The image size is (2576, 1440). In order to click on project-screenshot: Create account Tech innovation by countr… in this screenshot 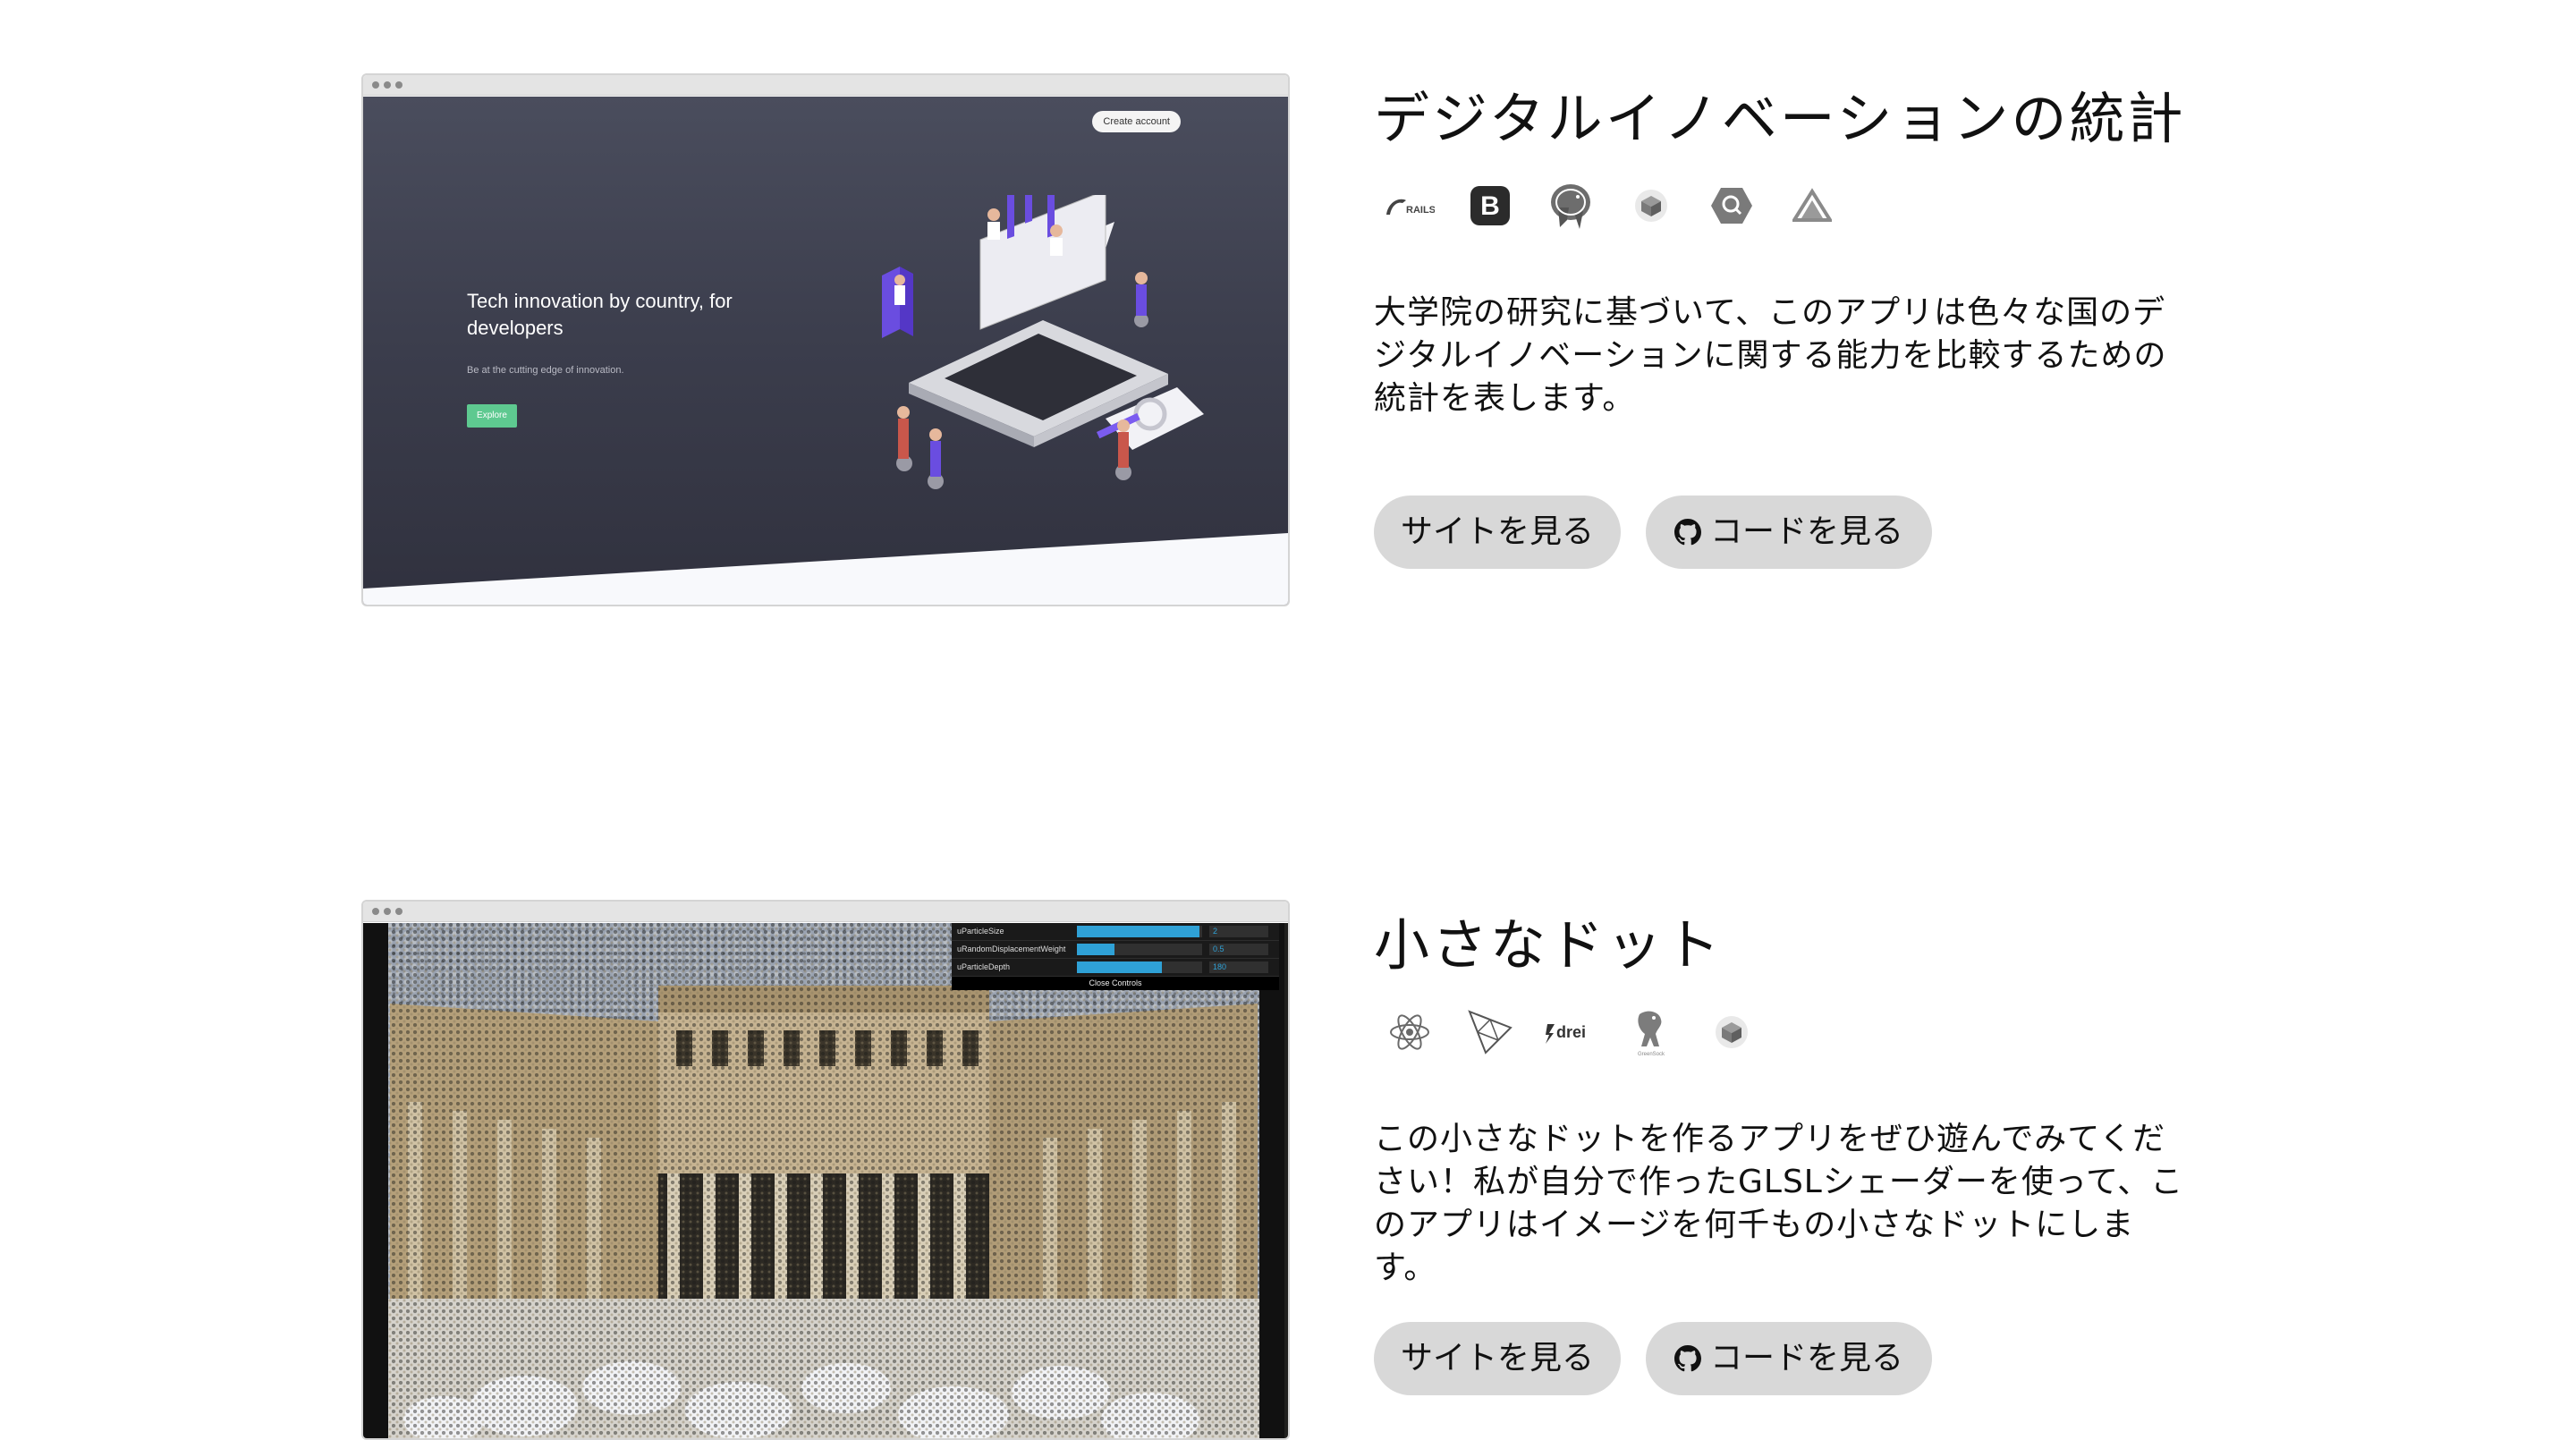, I will do `click(825, 340)`.